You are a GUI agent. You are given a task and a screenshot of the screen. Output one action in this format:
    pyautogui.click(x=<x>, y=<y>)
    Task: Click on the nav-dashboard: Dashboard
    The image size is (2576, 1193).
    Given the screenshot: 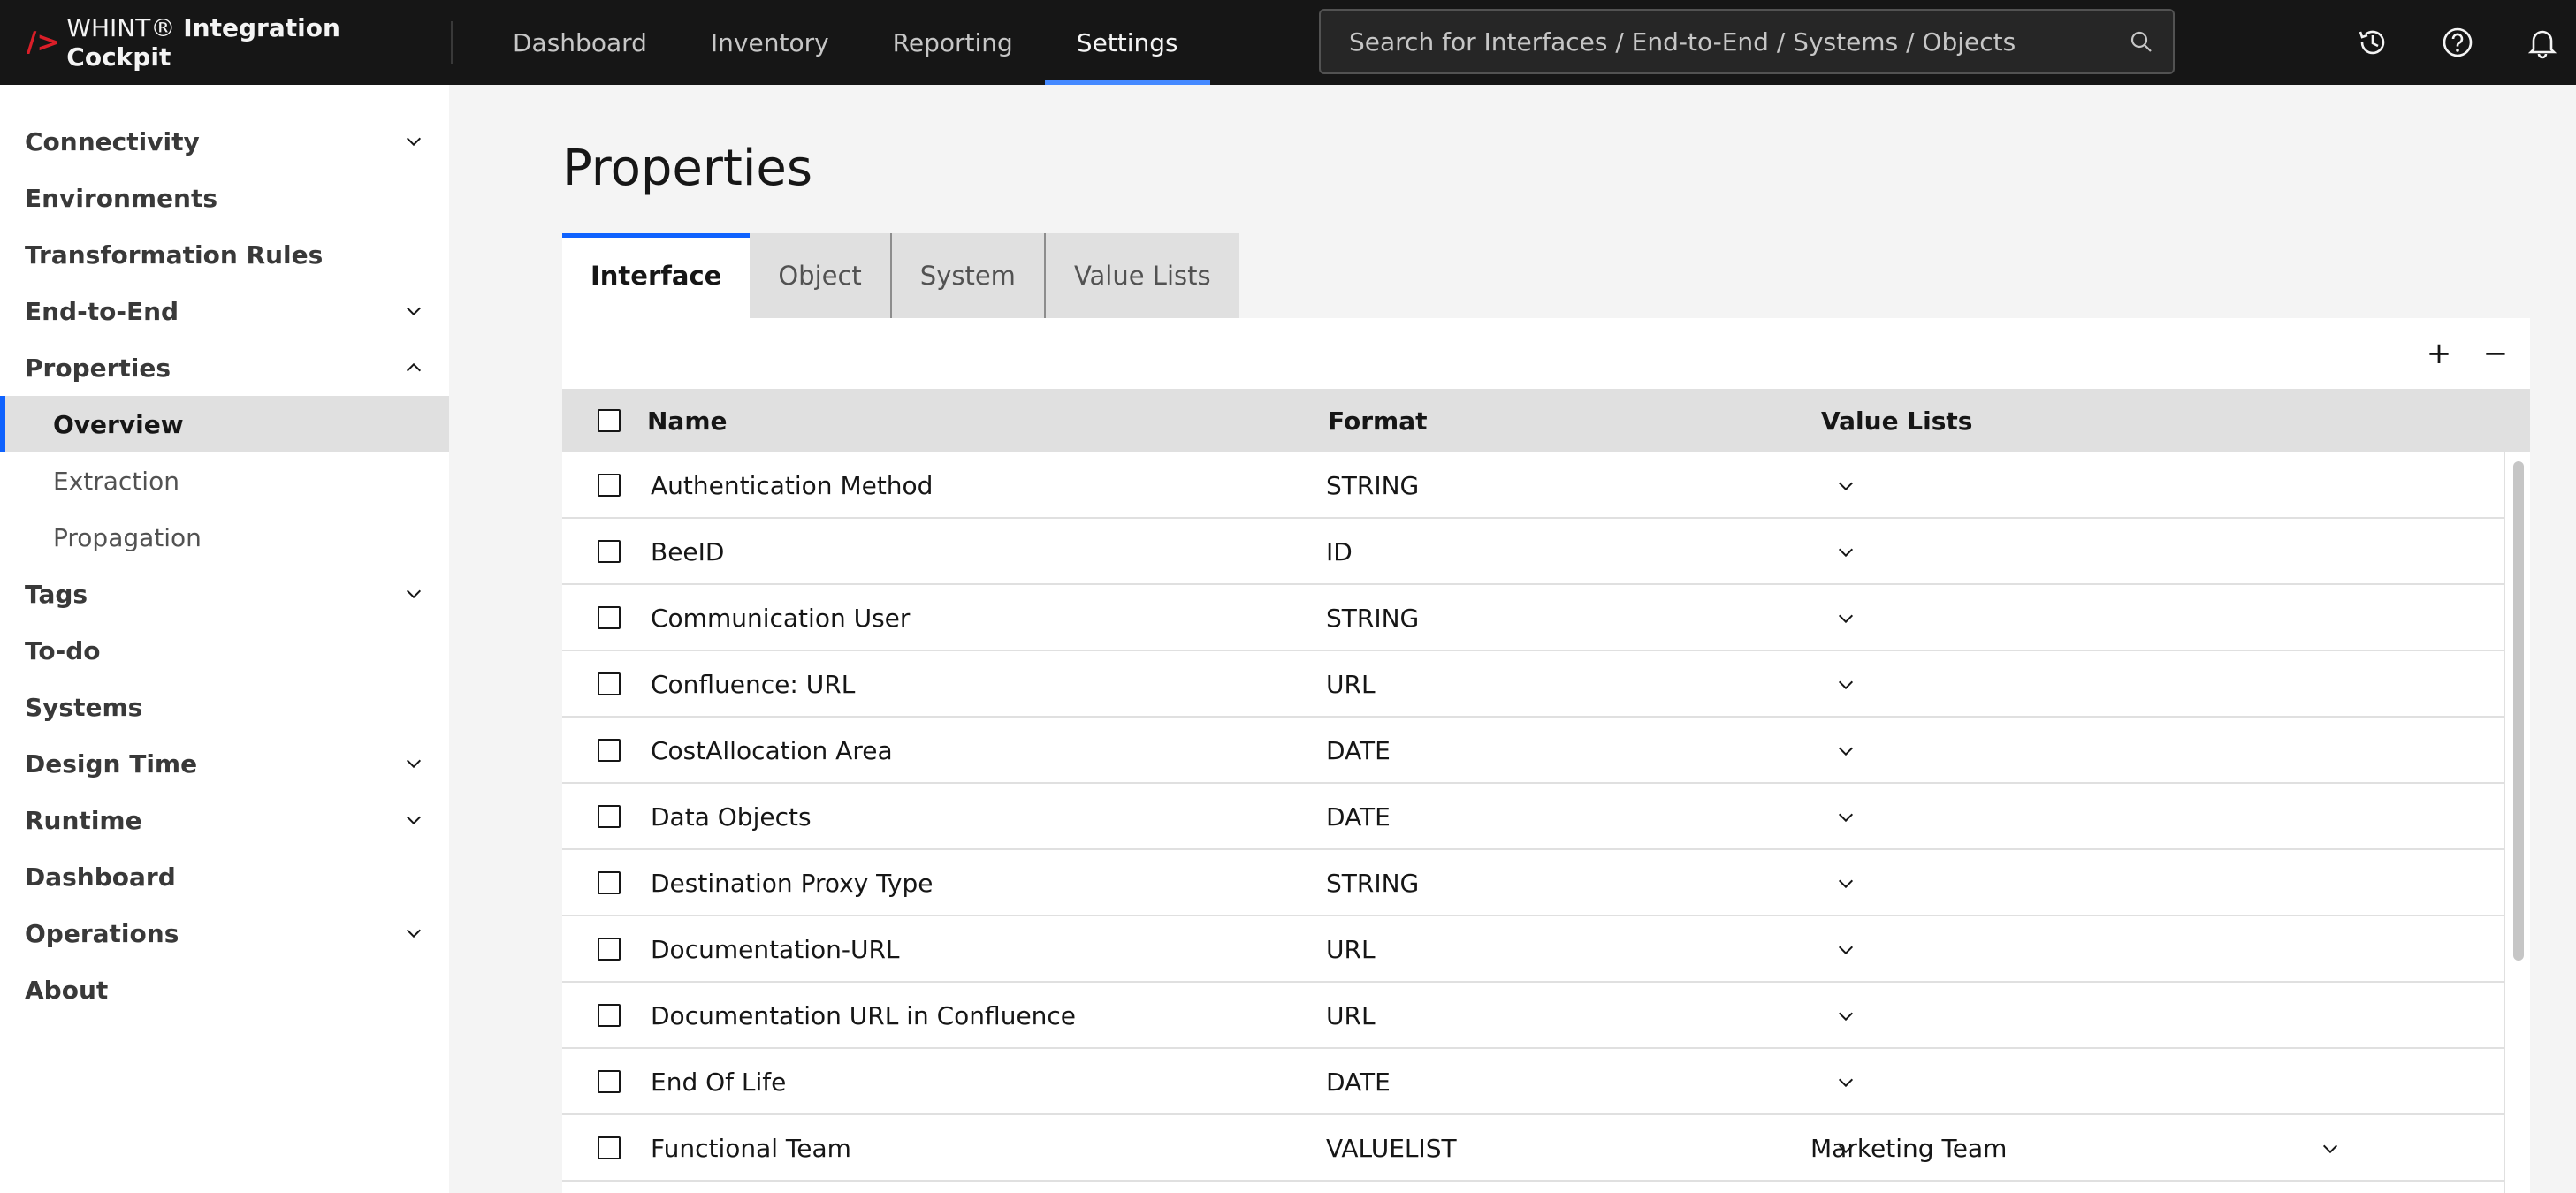 What is the action you would take?
    pyautogui.click(x=580, y=42)
    